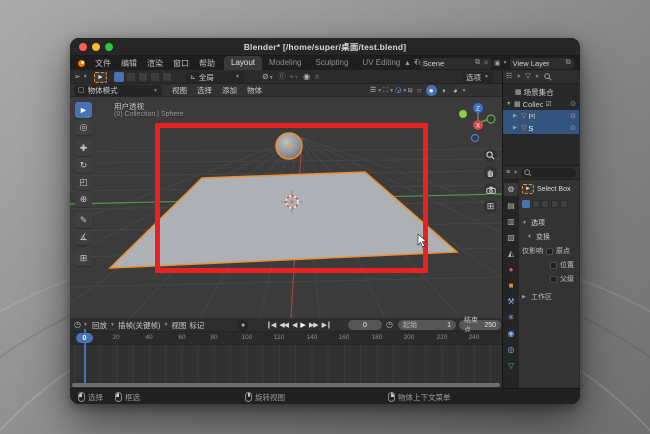  I want to click on tool-annotate-icon: ✎, so click(83, 220).